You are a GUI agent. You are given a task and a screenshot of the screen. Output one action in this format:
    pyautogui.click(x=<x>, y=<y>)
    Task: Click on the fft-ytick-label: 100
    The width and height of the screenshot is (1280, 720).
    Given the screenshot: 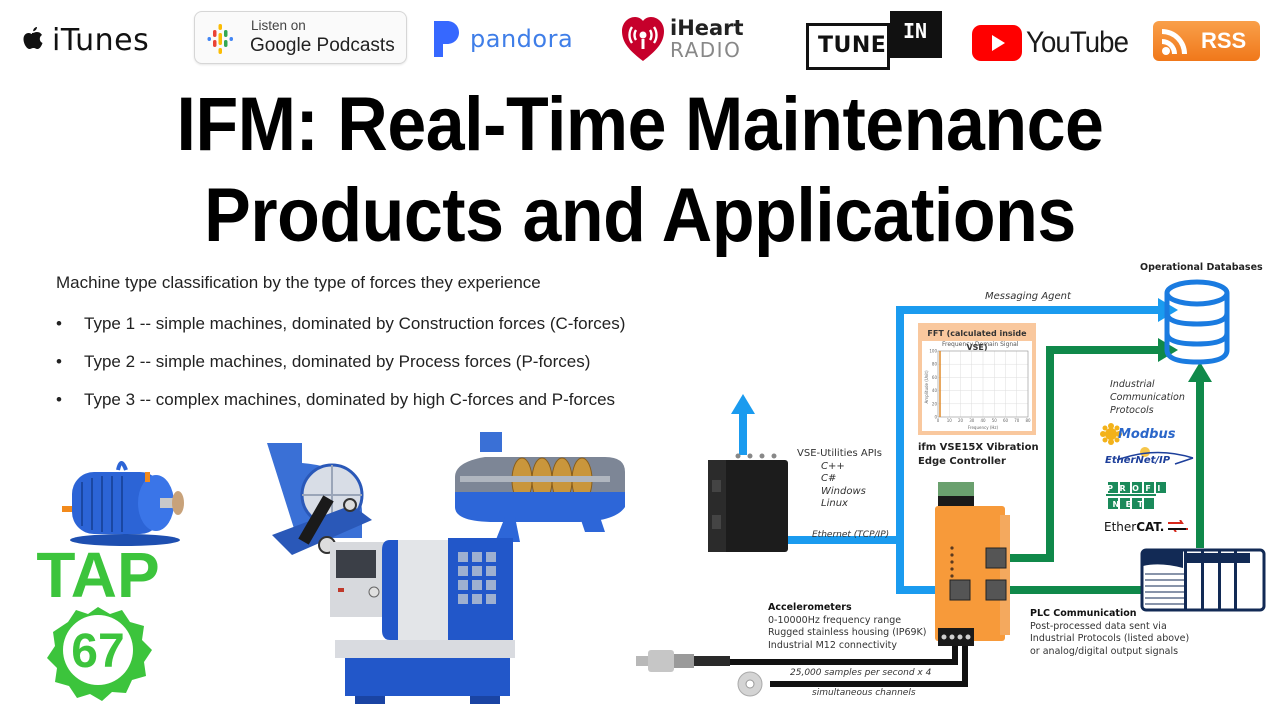 What is the action you would take?
    pyautogui.click(x=933, y=351)
    